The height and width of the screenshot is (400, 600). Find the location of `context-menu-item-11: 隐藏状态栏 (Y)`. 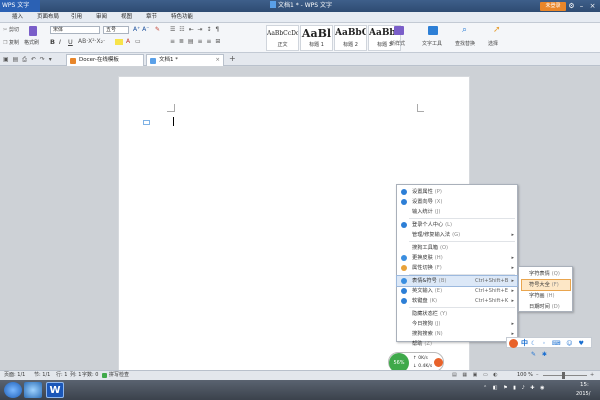

context-menu-item-11: 隐藏状态栏 (Y) is located at coordinates (457, 314).